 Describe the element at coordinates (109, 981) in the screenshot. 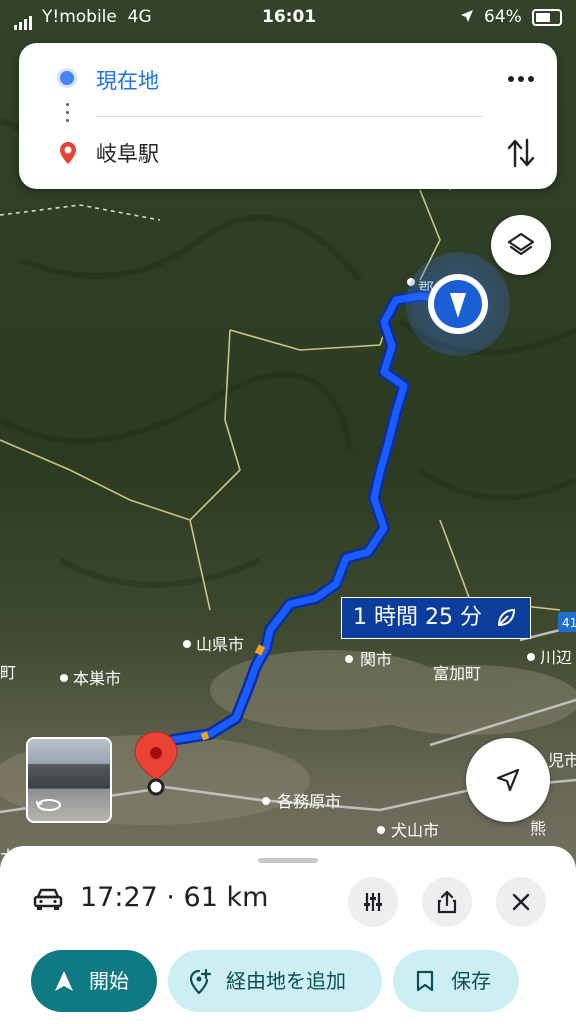

I see `start-label: 開始` at that location.